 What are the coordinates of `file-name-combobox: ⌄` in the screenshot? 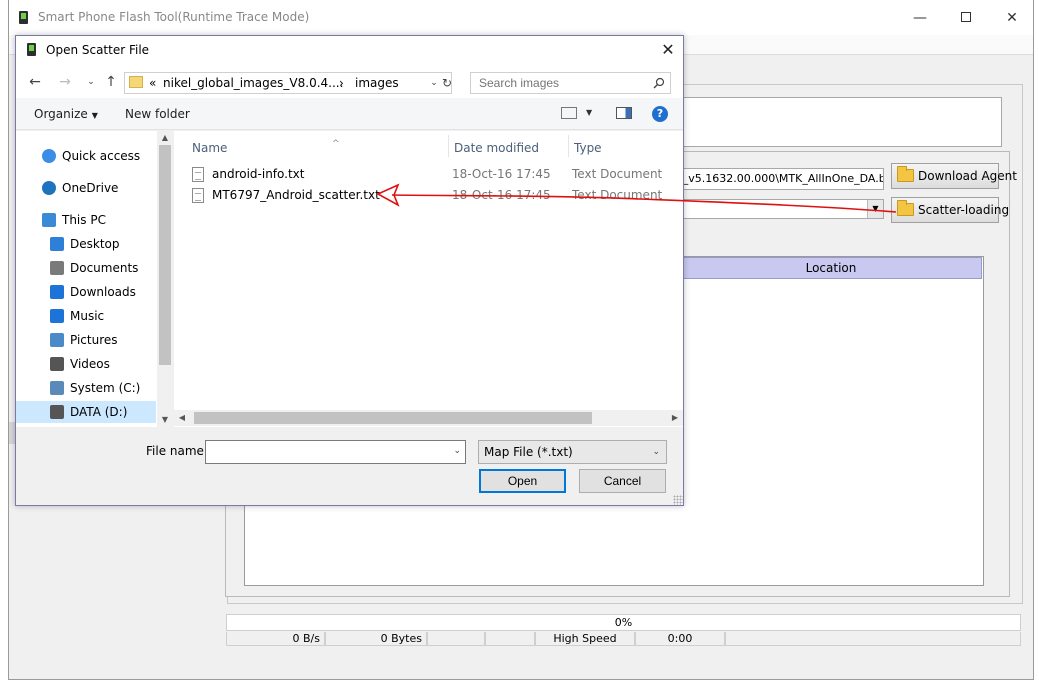 It's located at (335, 452).